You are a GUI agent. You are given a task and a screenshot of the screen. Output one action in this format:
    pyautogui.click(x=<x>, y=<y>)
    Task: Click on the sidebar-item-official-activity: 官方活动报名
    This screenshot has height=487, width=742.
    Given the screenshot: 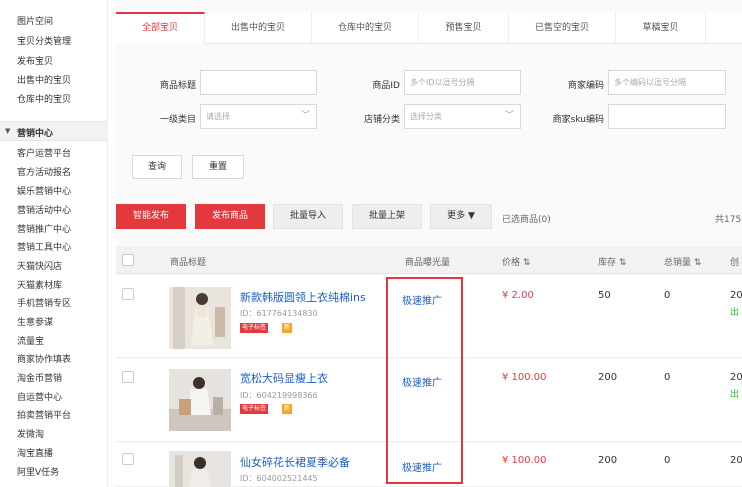 What is the action you would take?
    pyautogui.click(x=44, y=171)
    